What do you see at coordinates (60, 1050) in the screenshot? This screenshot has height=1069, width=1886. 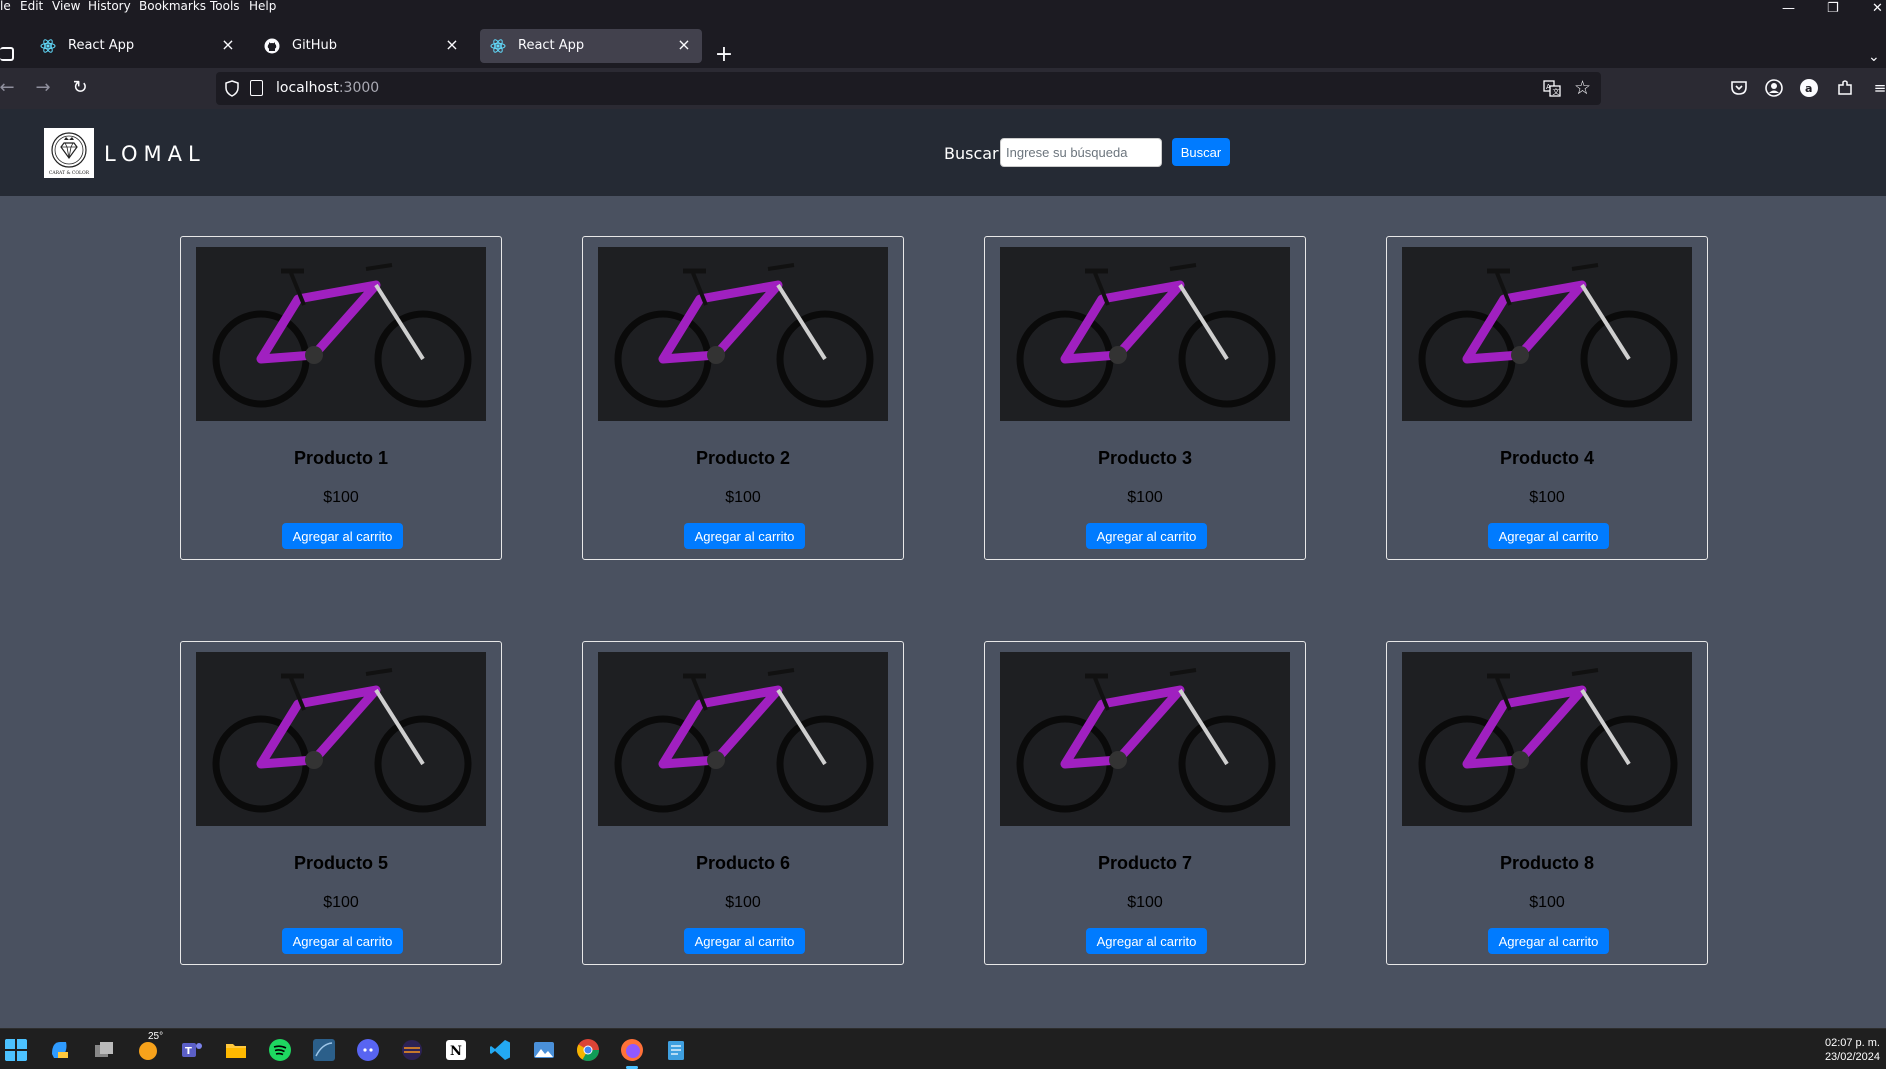 I see `copilot-icon` at bounding box center [60, 1050].